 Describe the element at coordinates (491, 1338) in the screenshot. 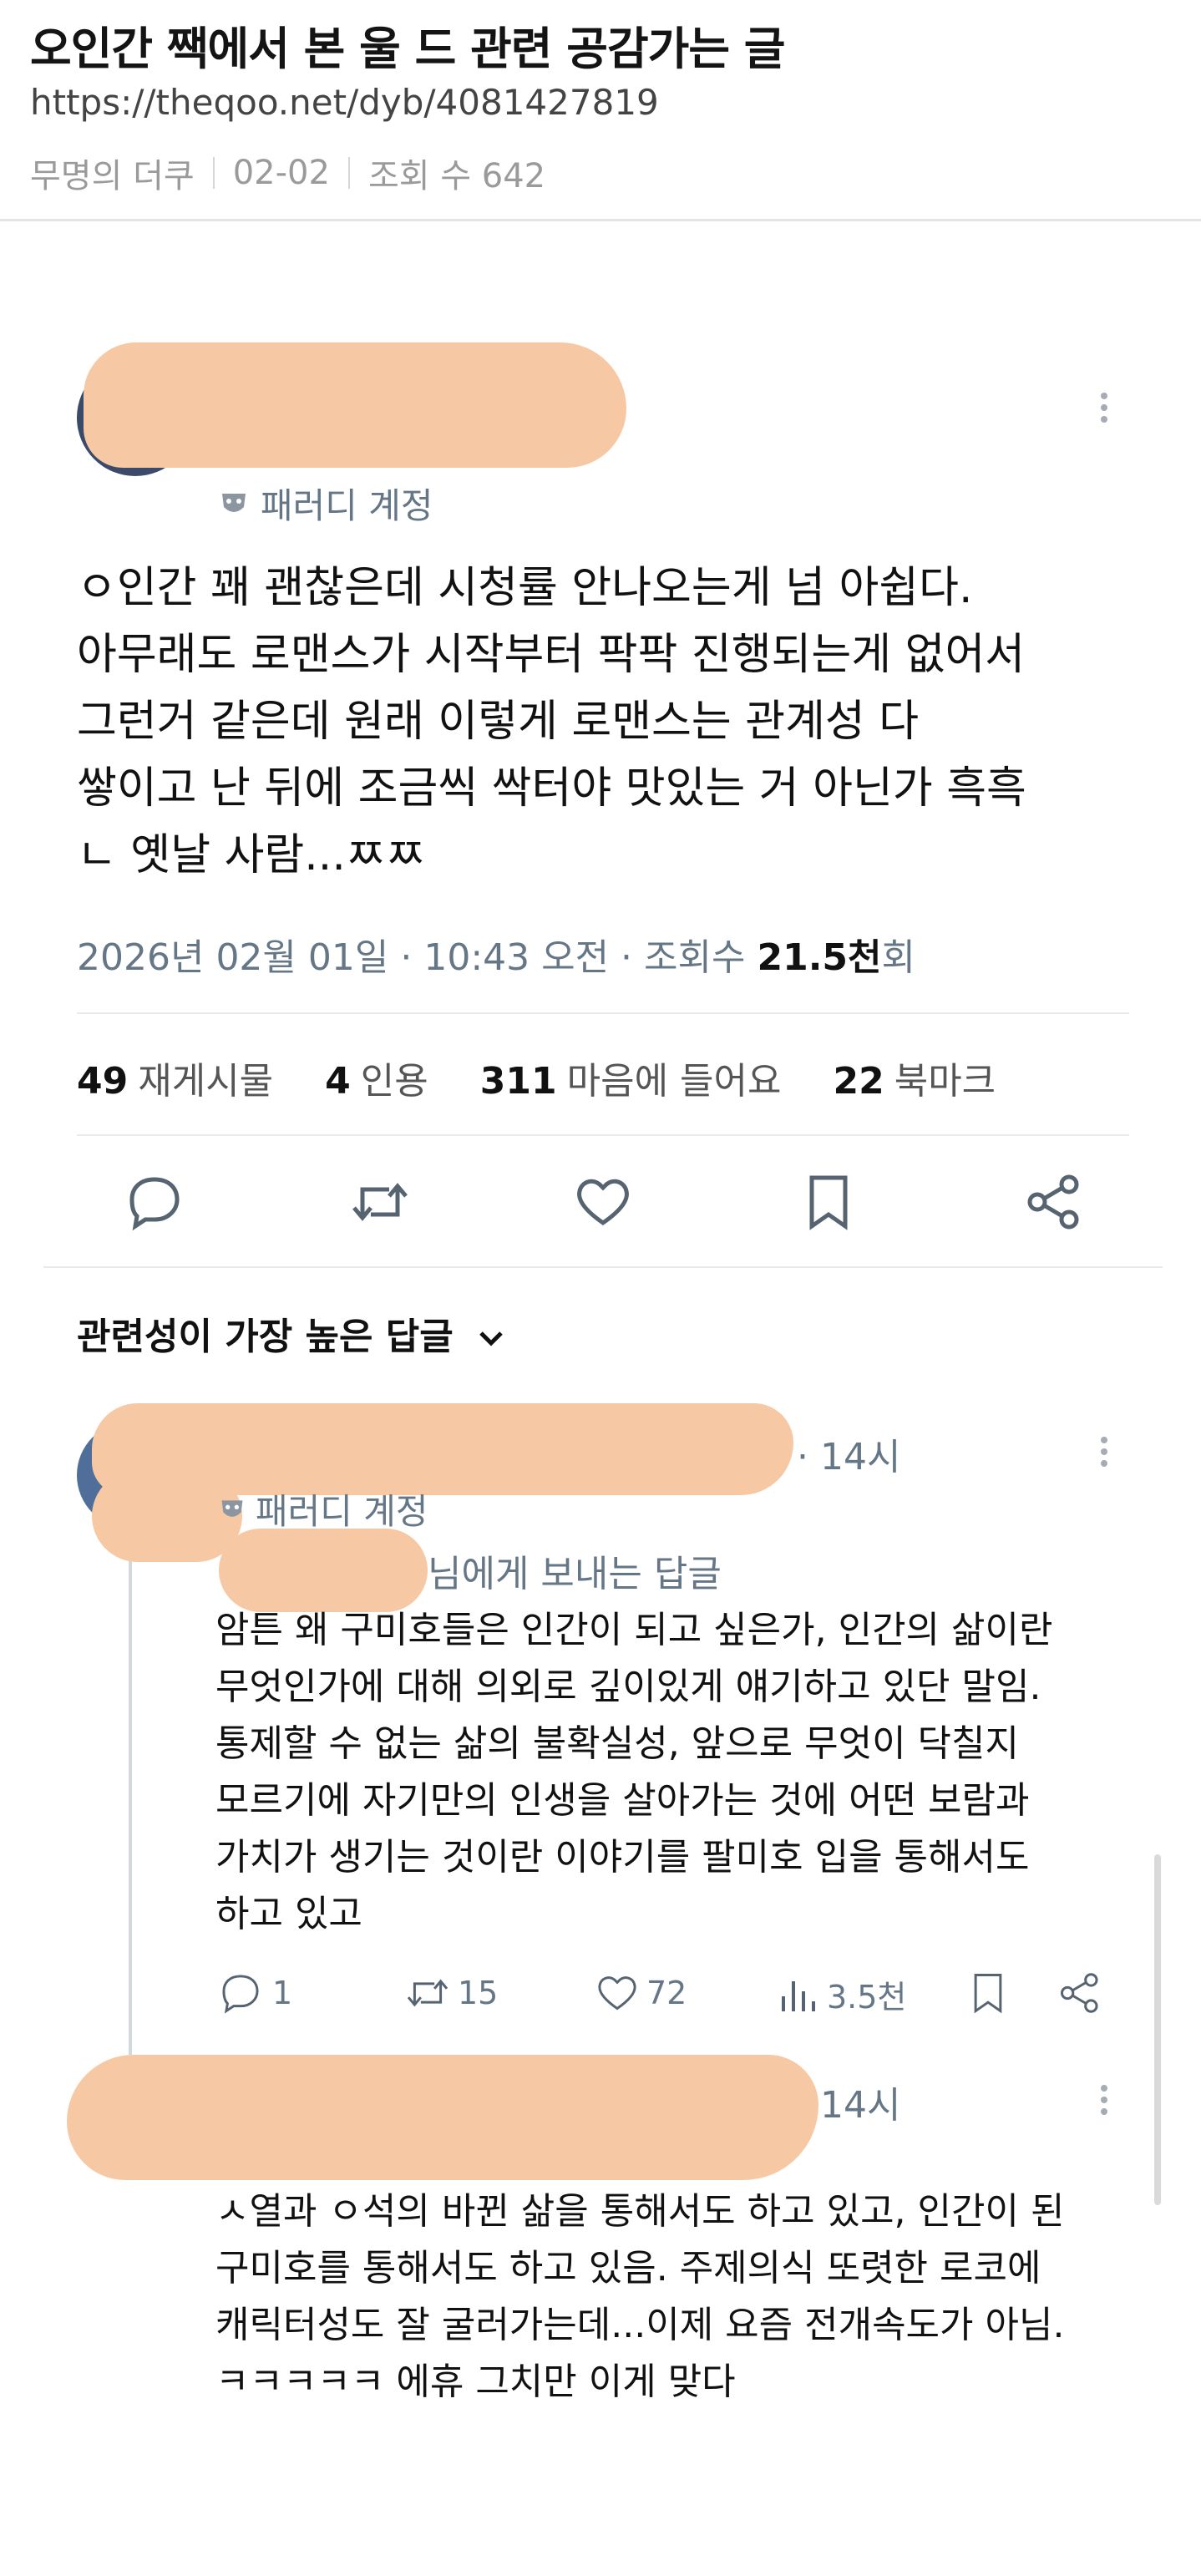

I see `chevron-down-icon` at that location.